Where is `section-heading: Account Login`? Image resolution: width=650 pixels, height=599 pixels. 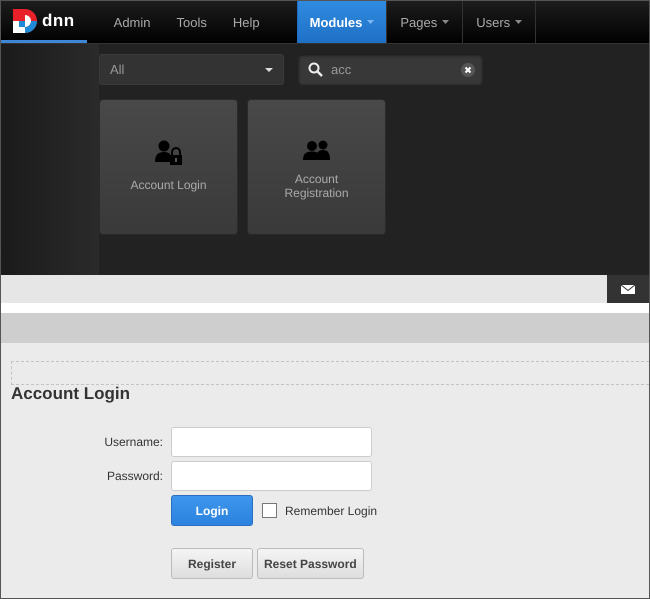 section-heading: Account Login is located at coordinates (71, 394).